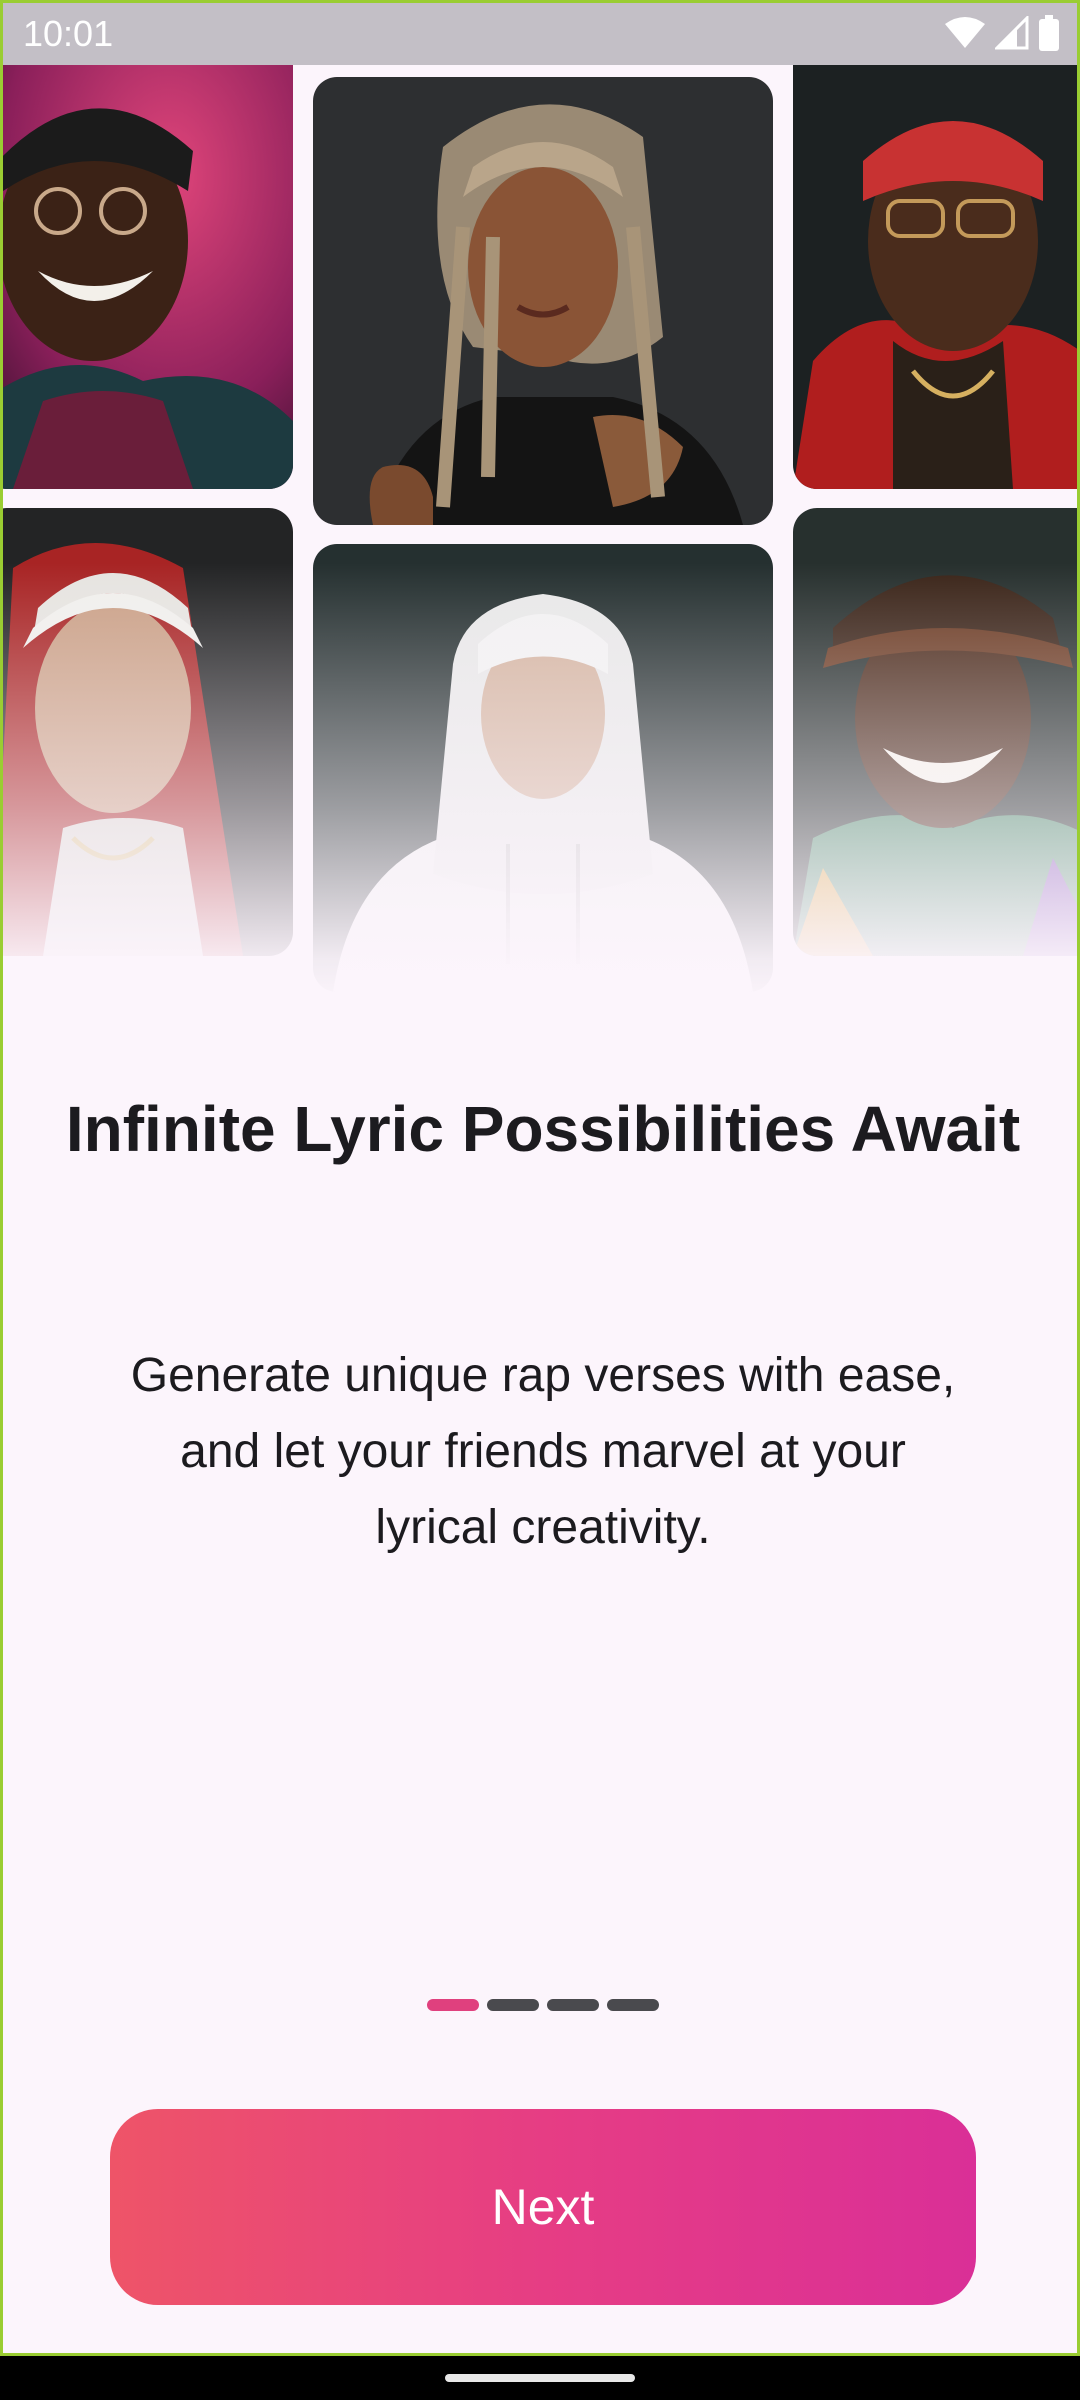  Describe the element at coordinates (965, 33) in the screenshot. I see `wifi-icon` at that location.